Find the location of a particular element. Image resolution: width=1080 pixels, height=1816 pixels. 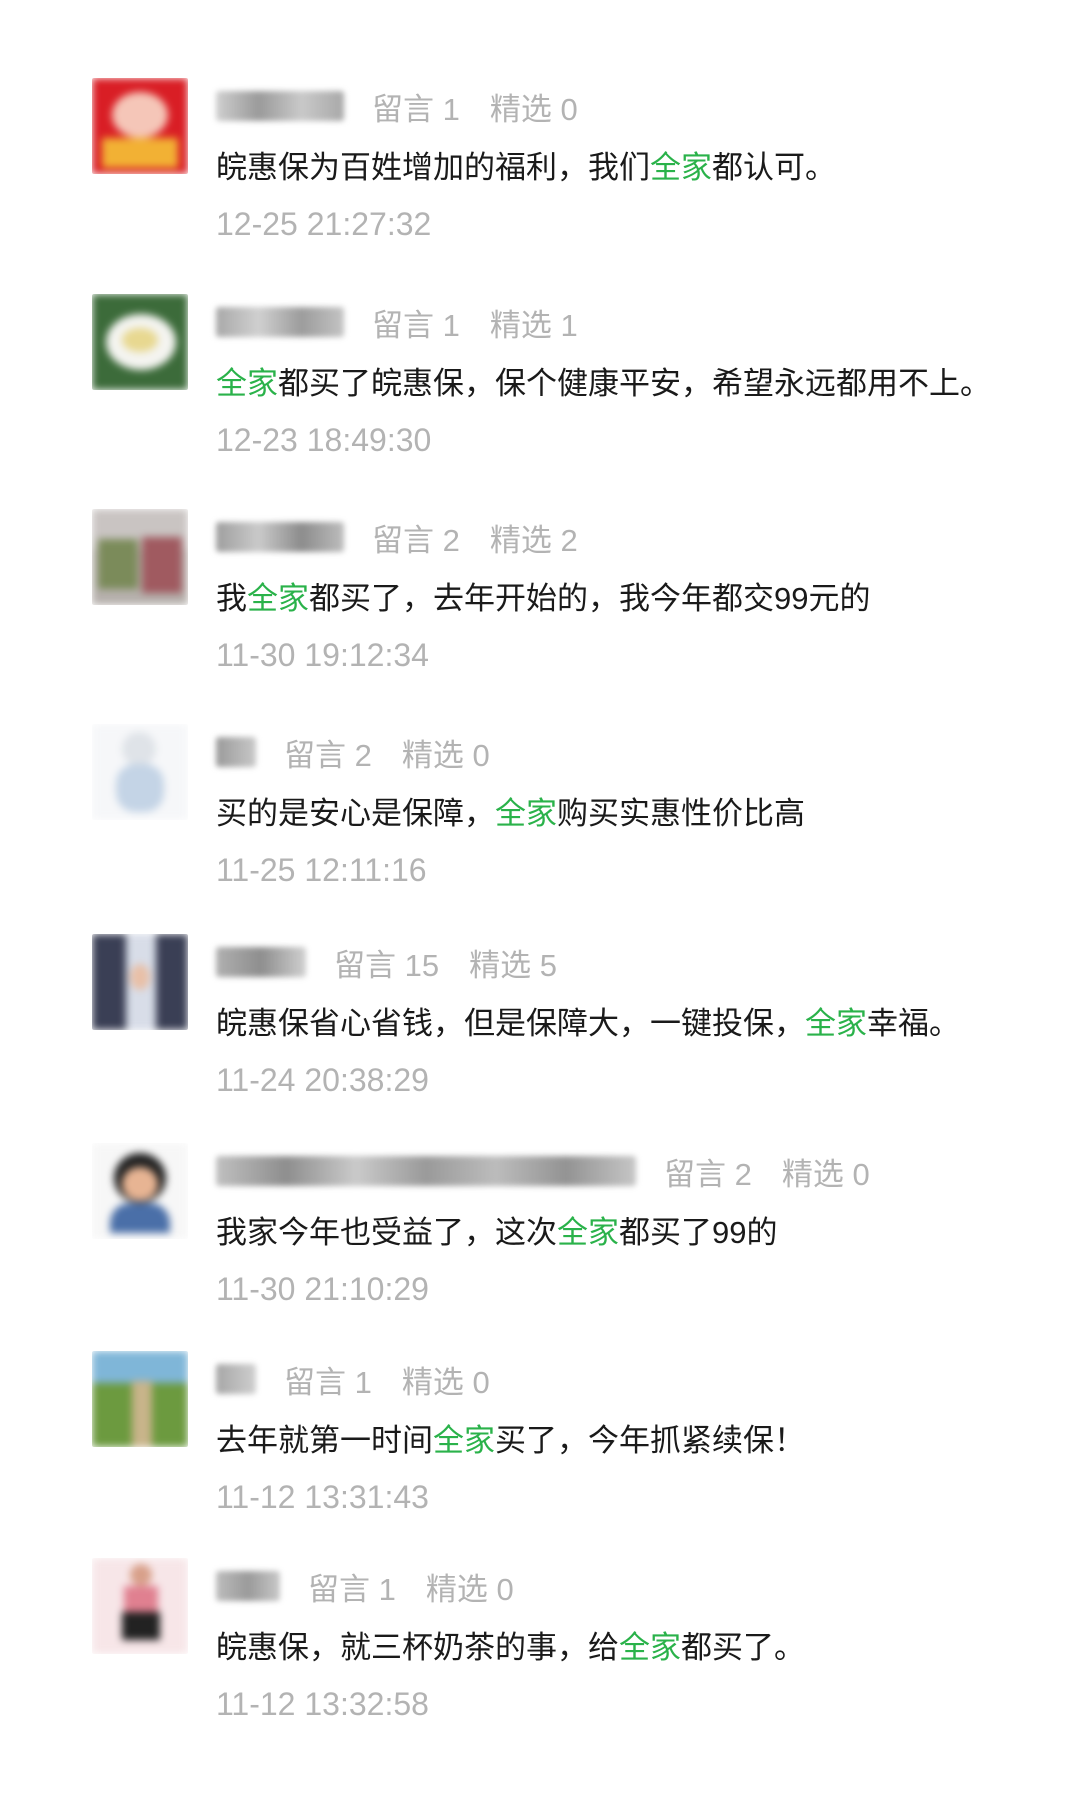

comment-text: 我全家都买了，去年开始的，我今年都交99元的 is located at coordinates (543, 598).